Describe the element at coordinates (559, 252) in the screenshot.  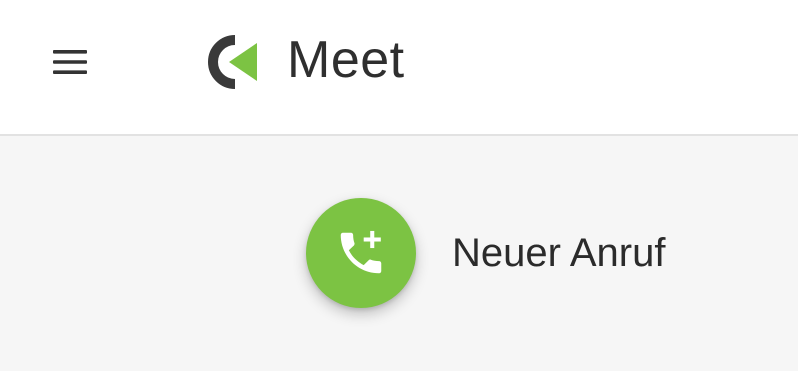
I see `new-call-label: Neuer Anruf` at that location.